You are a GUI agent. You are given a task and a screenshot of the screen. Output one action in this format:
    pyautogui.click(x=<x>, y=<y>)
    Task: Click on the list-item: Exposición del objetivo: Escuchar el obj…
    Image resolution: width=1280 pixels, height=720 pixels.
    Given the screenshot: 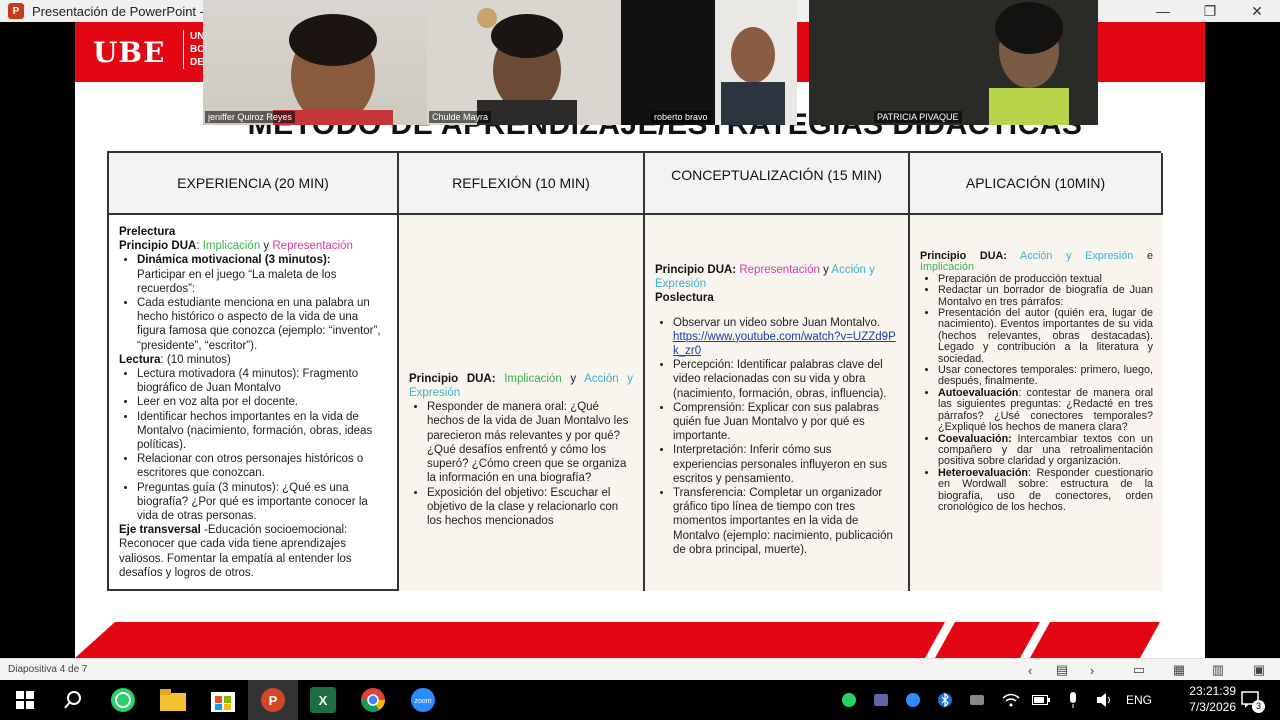 What is the action you would take?
    pyautogui.click(x=530, y=507)
    